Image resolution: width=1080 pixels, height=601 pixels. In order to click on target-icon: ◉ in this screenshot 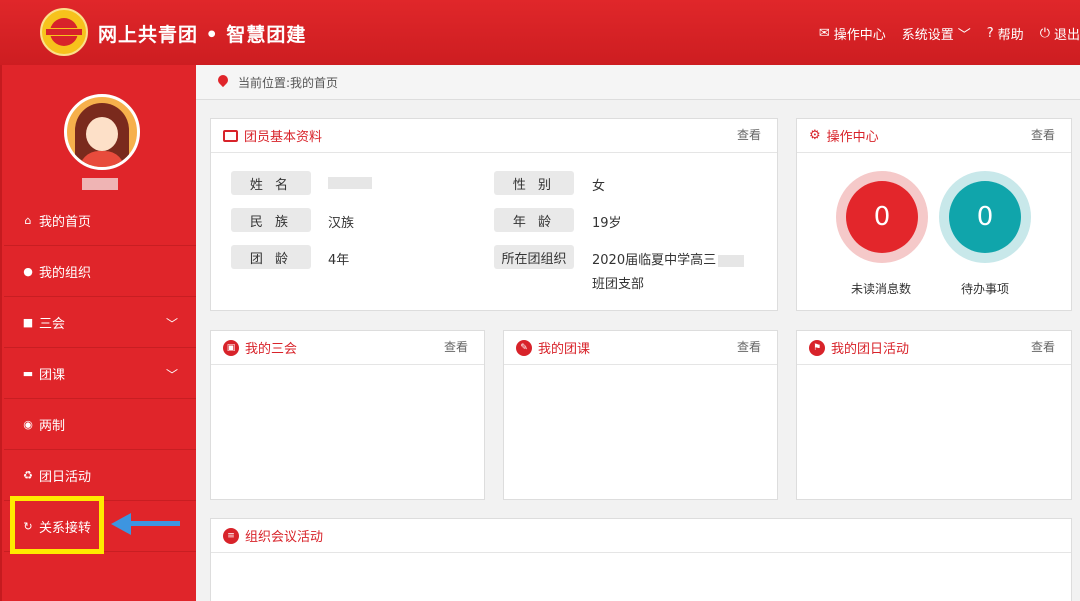, I will do `click(28, 424)`.